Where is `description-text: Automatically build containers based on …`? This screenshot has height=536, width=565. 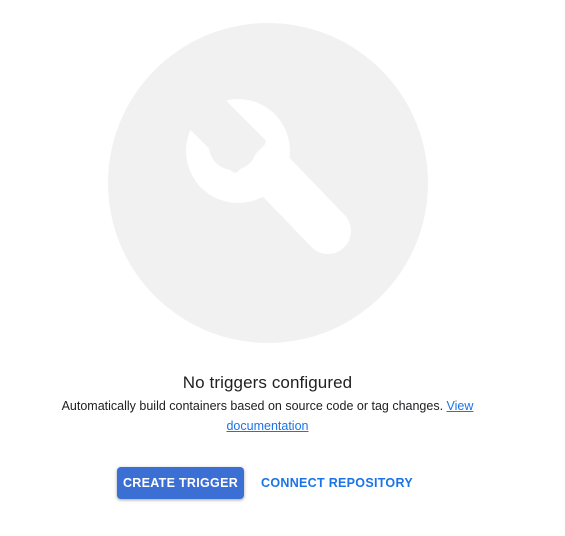 description-text: Automatically build containers based on … is located at coordinates (252, 406).